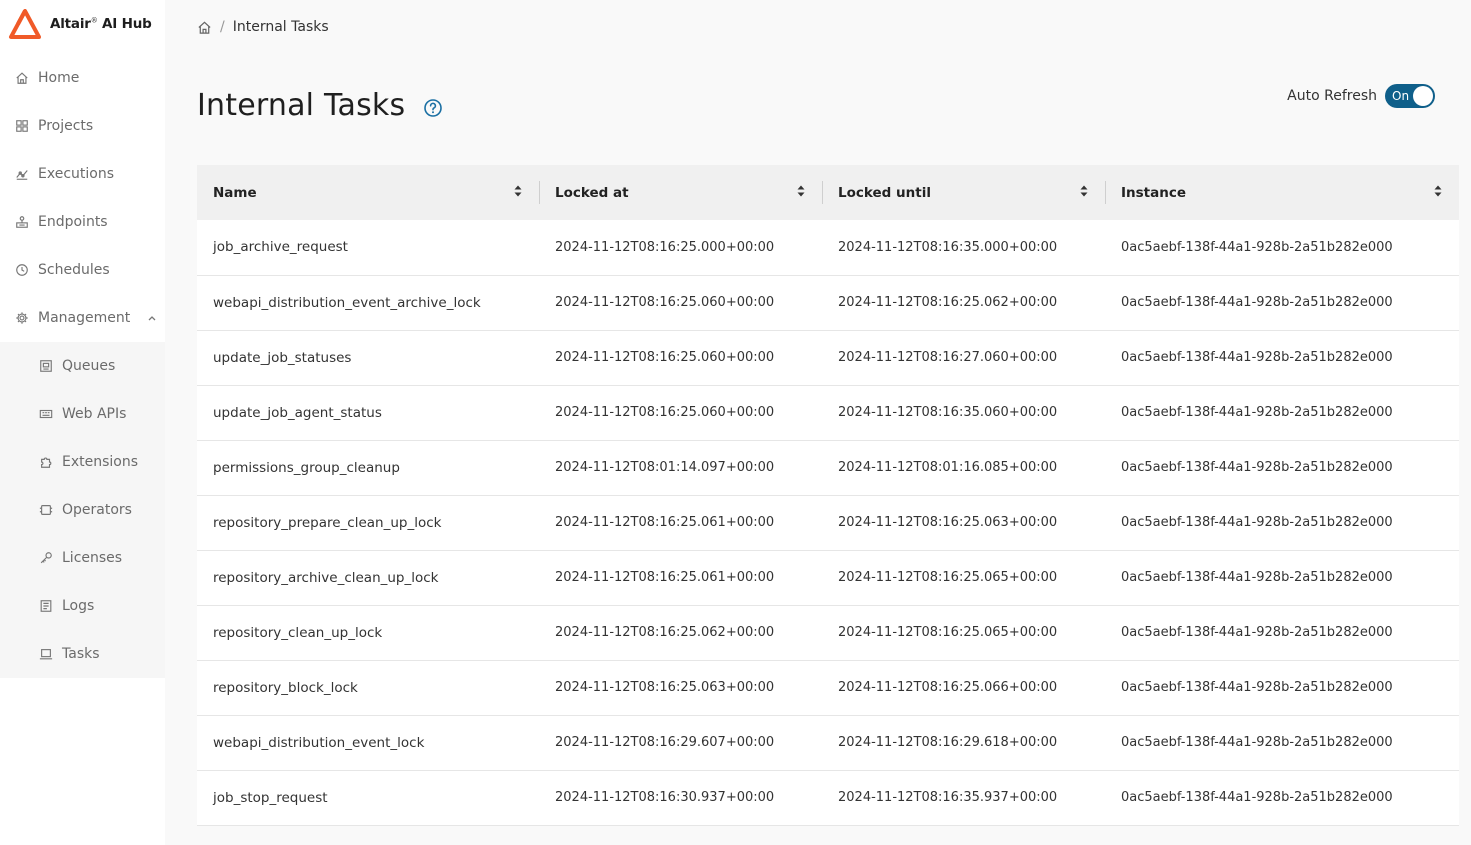 Image resolution: width=1471 pixels, height=845 pixels. Describe the element at coordinates (319, 742) in the screenshot. I see `cell-name: webapi_distribution_event_lock` at that location.